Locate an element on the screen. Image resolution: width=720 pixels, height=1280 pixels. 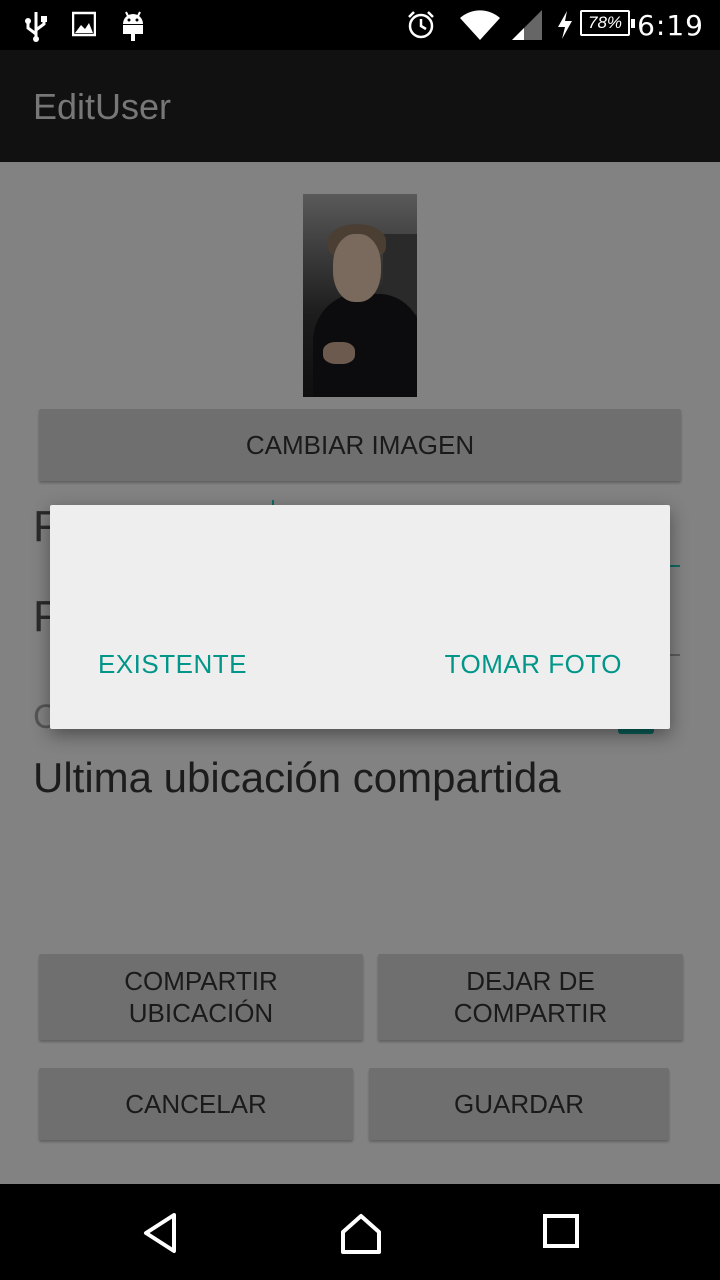
take-photo-button: TOMAR FOTO is located at coordinates (533, 664).